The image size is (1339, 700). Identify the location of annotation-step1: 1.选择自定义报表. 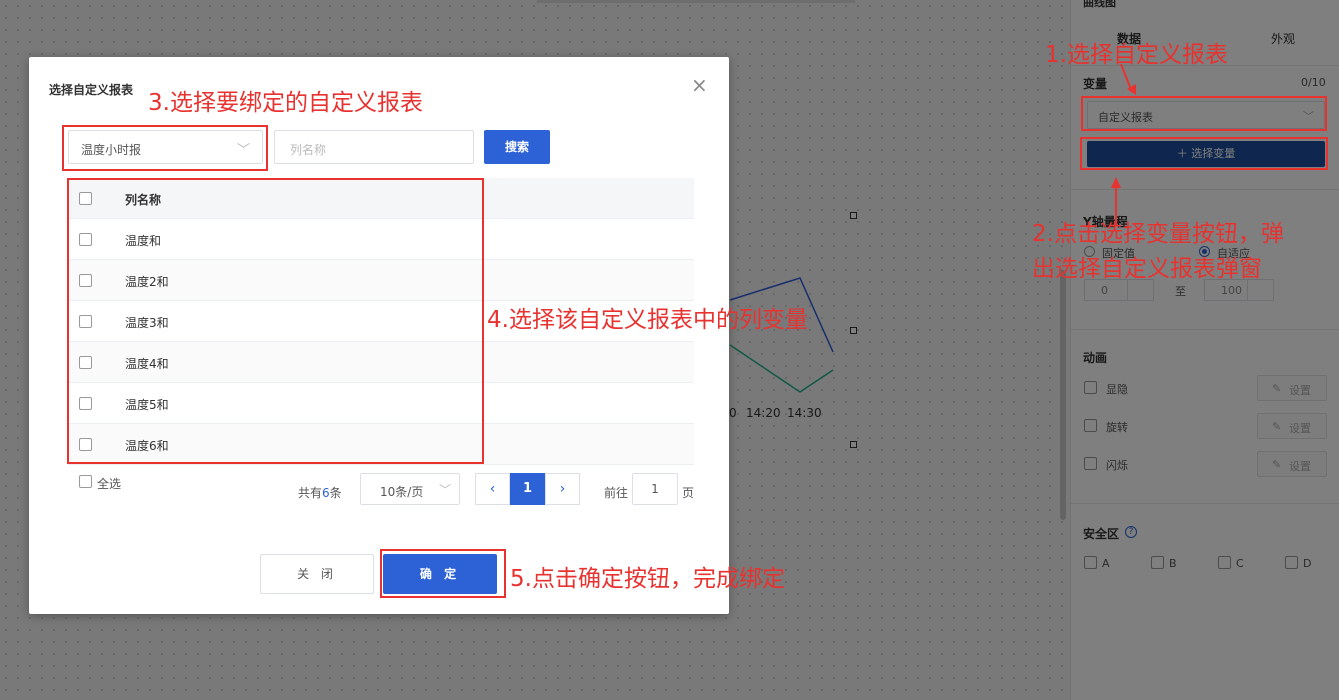
(1136, 55).